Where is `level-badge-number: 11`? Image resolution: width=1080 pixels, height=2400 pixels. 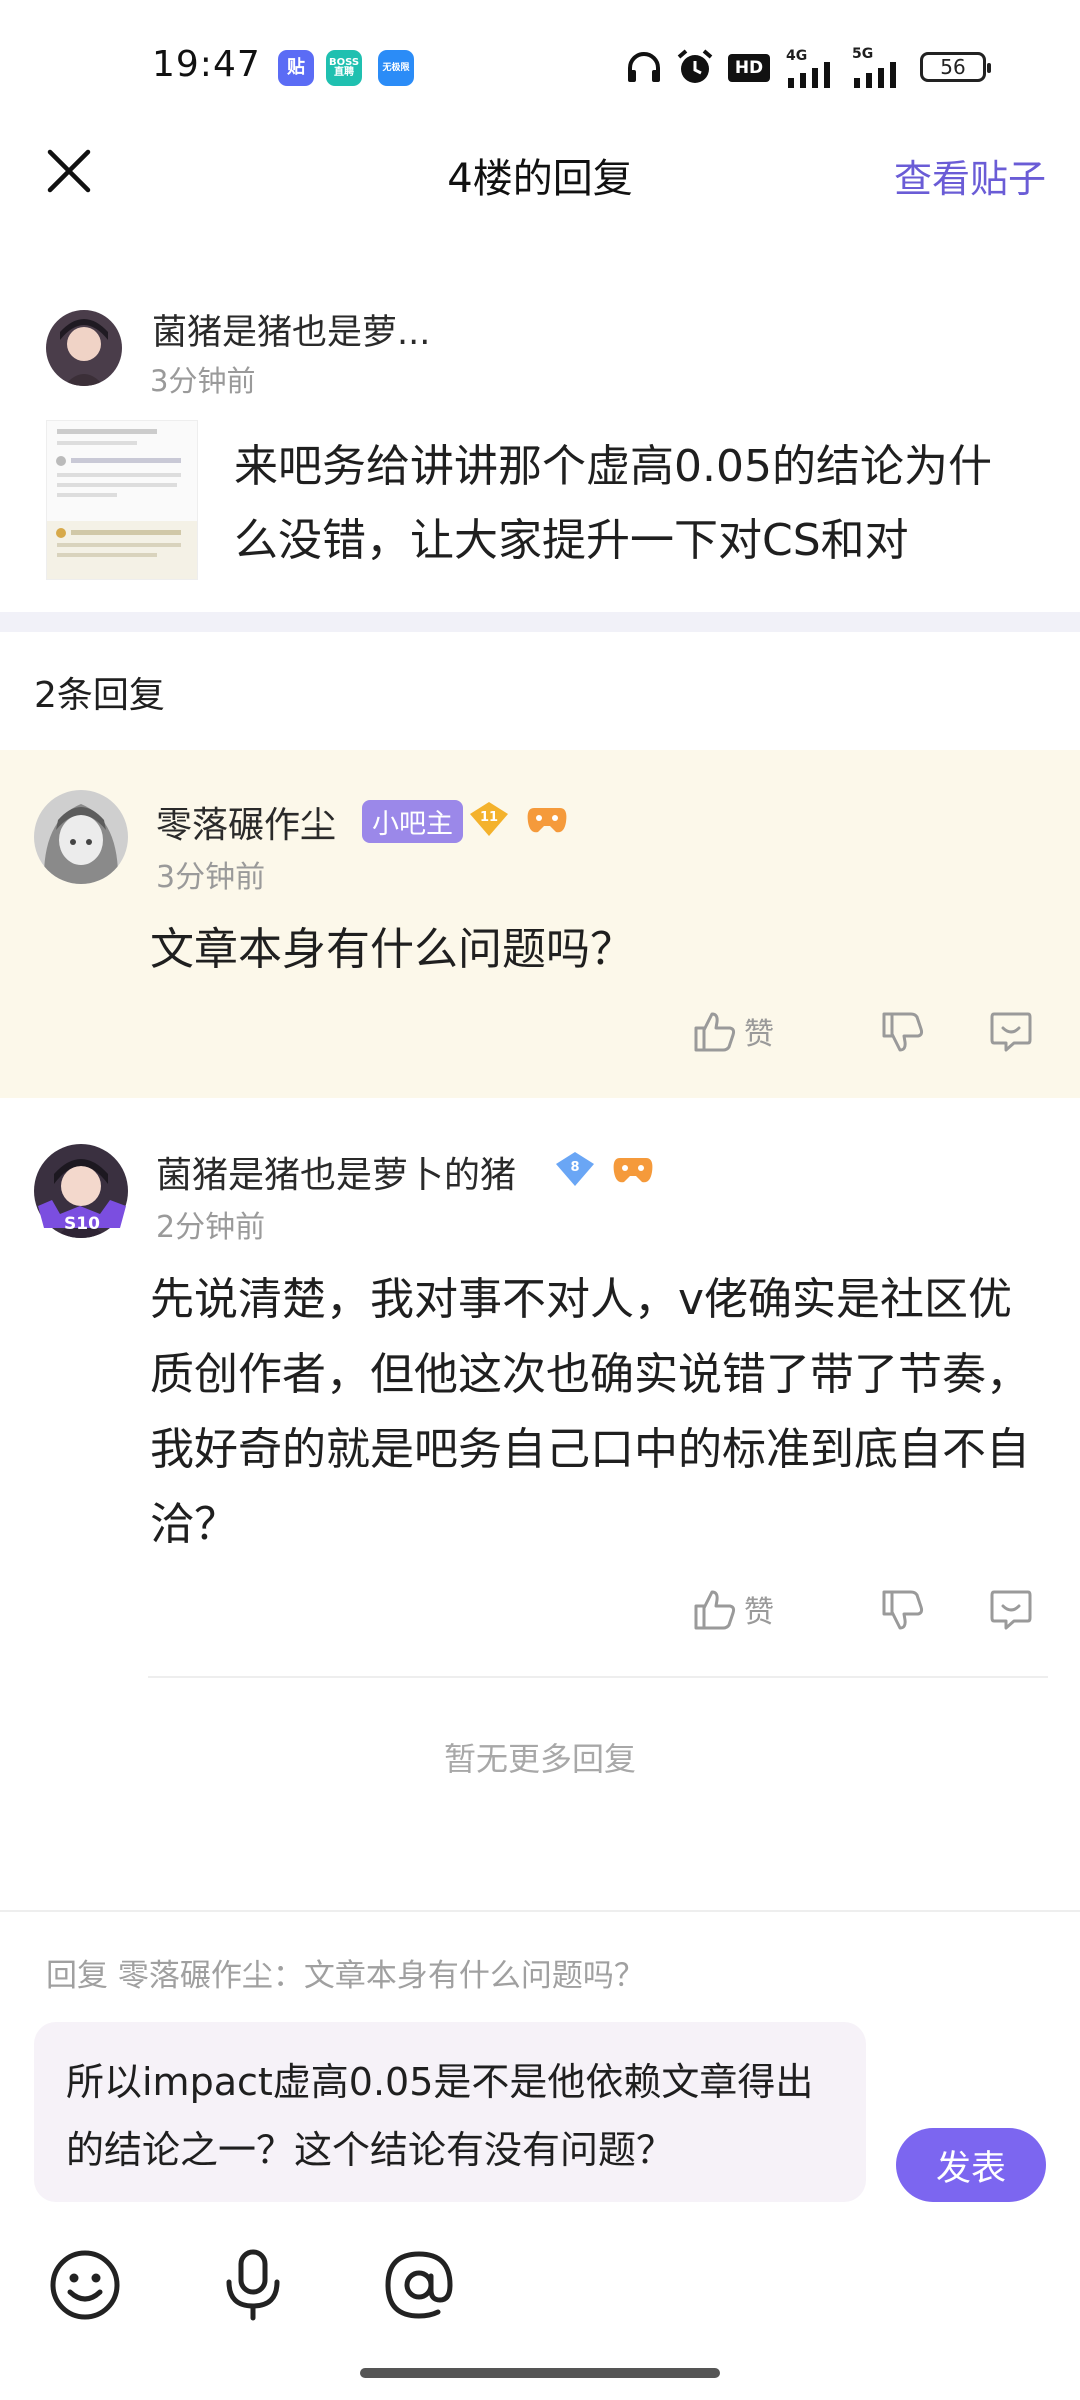
level-badge-number: 11 is located at coordinates (489, 817).